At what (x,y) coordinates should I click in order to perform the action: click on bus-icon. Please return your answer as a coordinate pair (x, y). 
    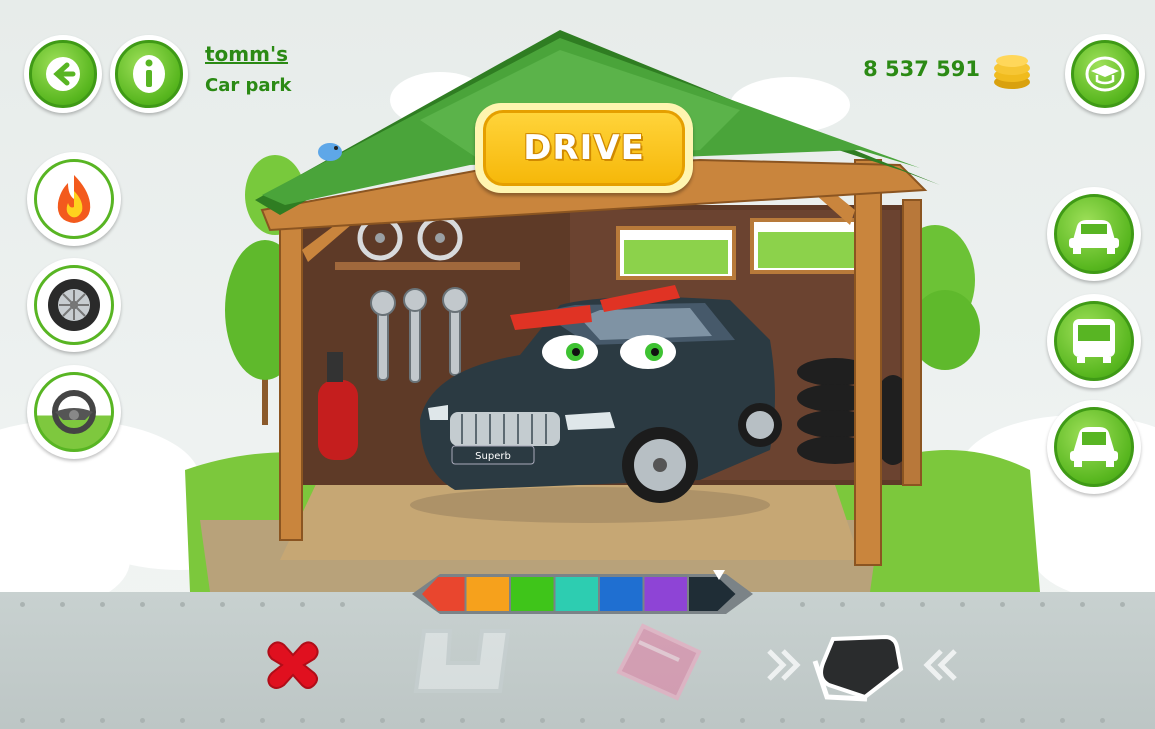
    Looking at the image, I should click on (1093, 340).